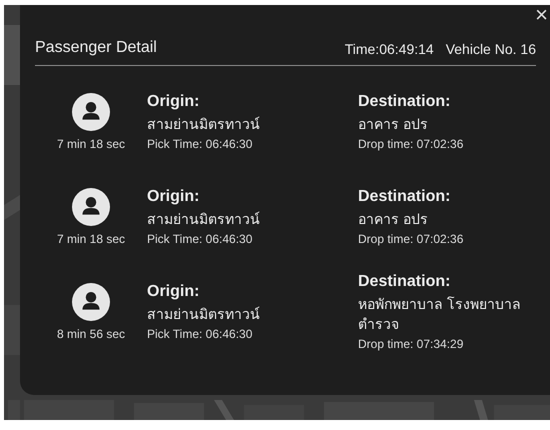 The image size is (550, 430). Describe the element at coordinates (440, 314) in the screenshot. I see `destination-name: หอพักพยาบาล โรงพยาบาลตำรวจ` at that location.